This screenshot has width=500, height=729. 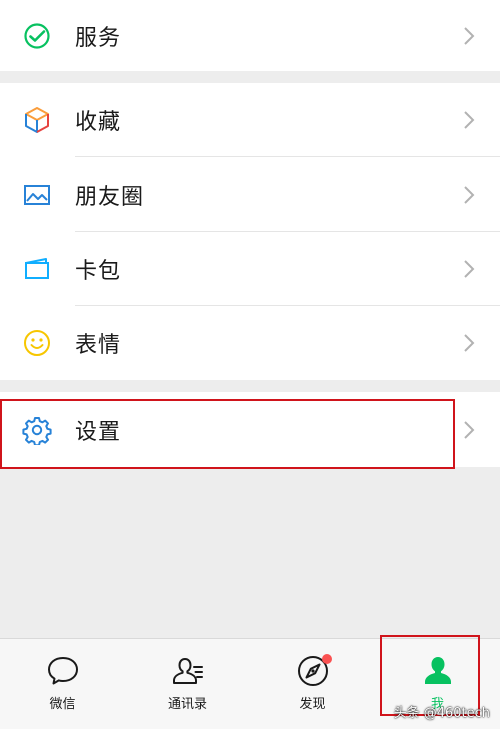 What do you see at coordinates (438, 671) in the screenshot?
I see `person-icon` at bounding box center [438, 671].